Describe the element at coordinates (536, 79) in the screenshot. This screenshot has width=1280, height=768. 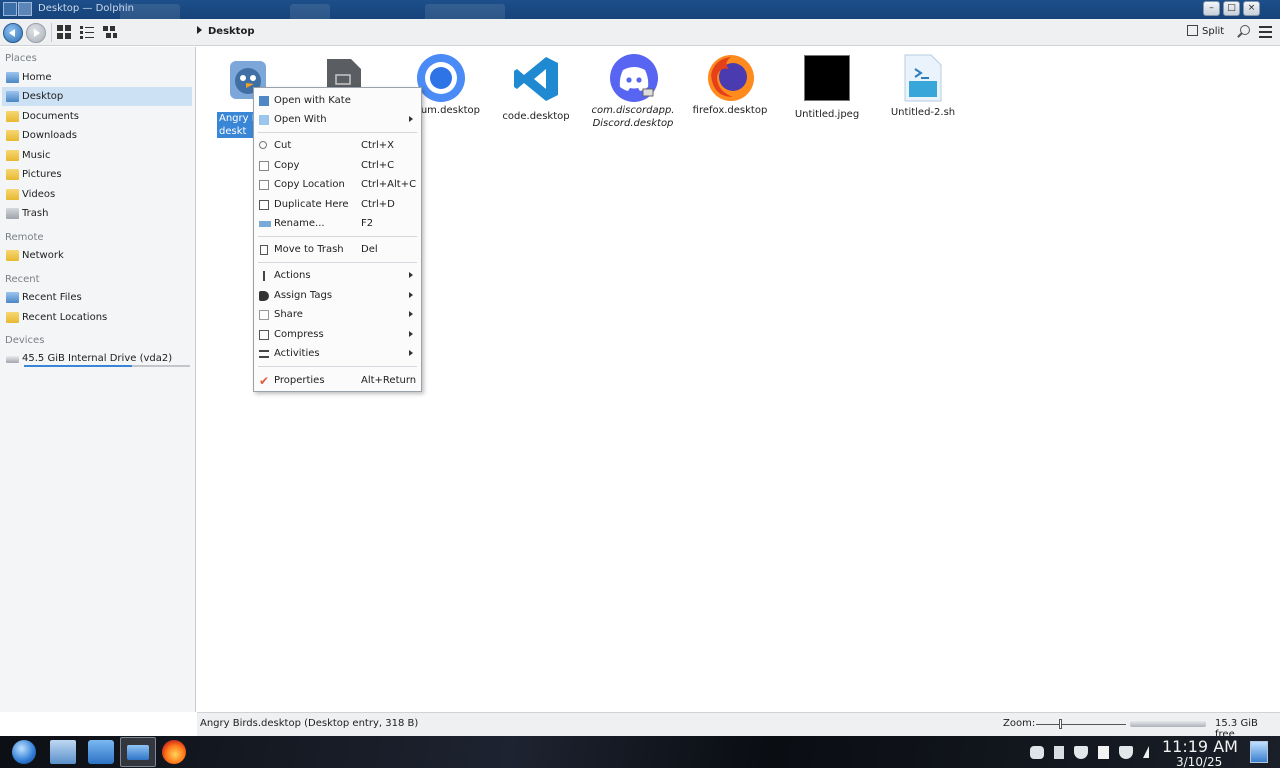
I see `vscode-icon` at that location.